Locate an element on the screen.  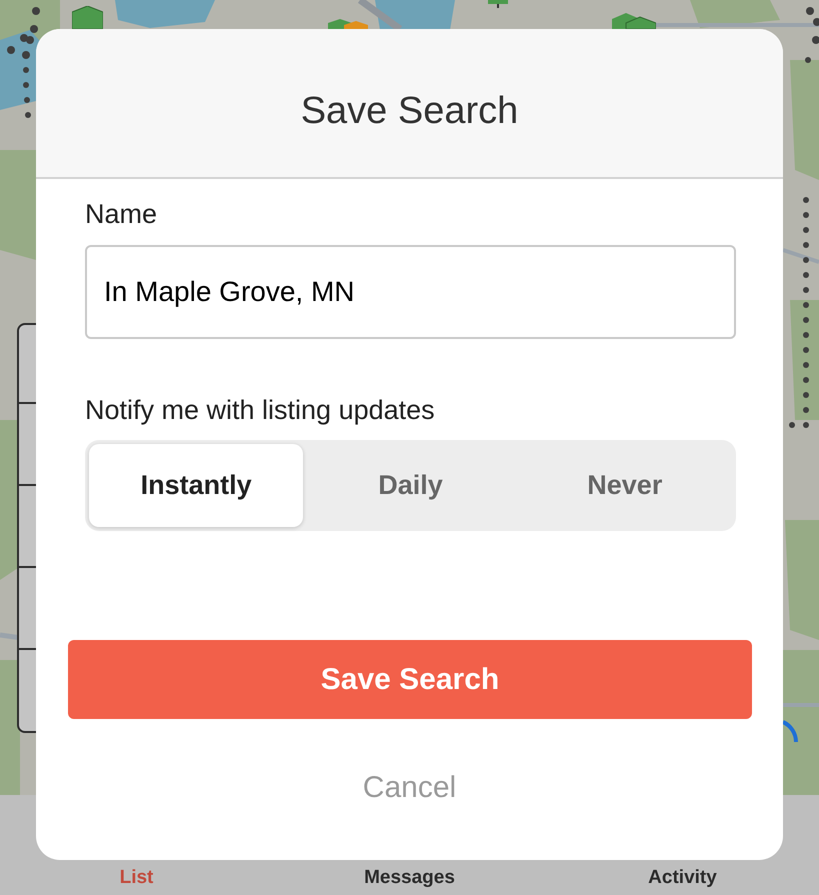
field-label: Name is located at coordinates (121, 214).